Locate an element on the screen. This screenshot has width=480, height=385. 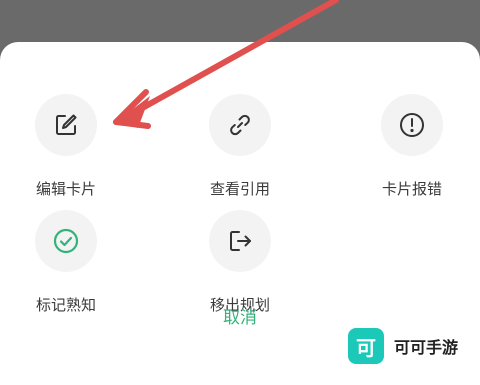
view-references-button: 查看引用 is located at coordinates (240, 149).